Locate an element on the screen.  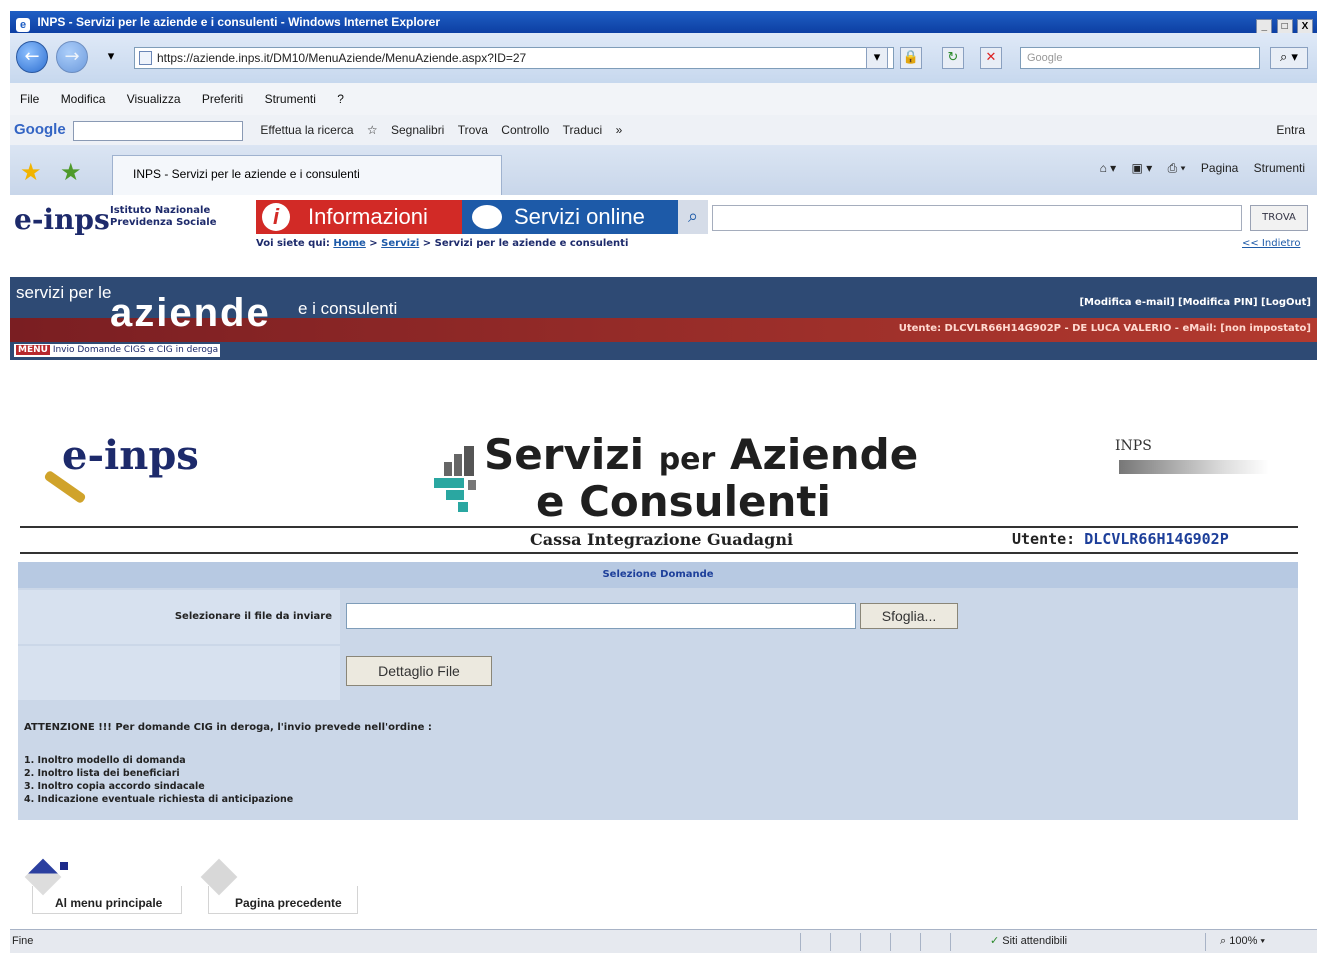
feeds-icon: ▣ ▾ is located at coordinates (1142, 168).